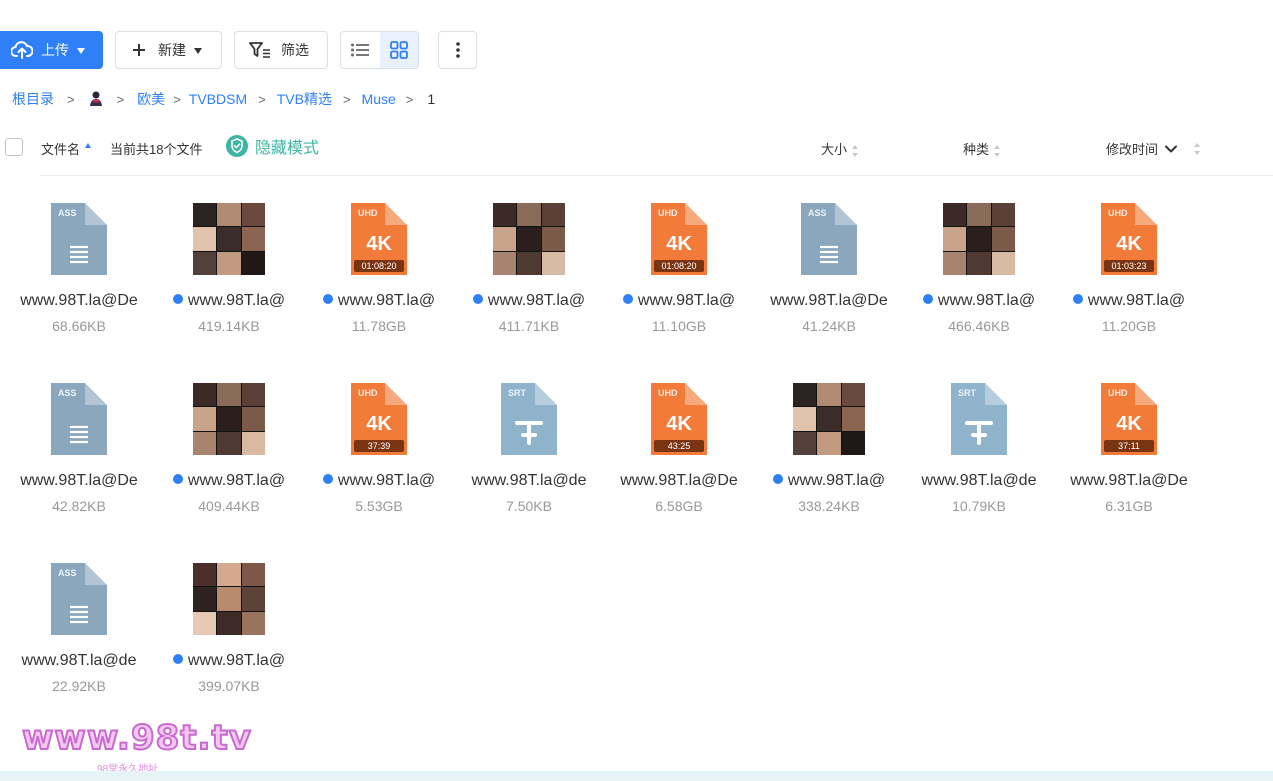 The image size is (1273, 781). I want to click on breadcrumb-root: 根目录, so click(33, 99).